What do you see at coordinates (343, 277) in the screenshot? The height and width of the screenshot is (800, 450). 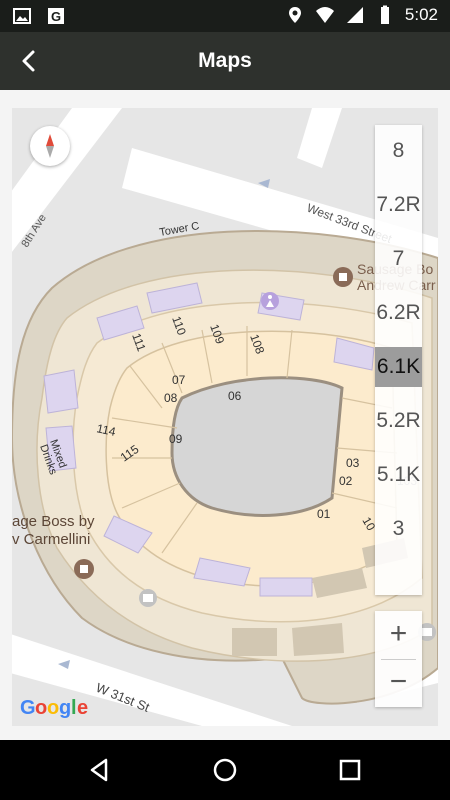 I see `restaurant-icon-right-glyph` at bounding box center [343, 277].